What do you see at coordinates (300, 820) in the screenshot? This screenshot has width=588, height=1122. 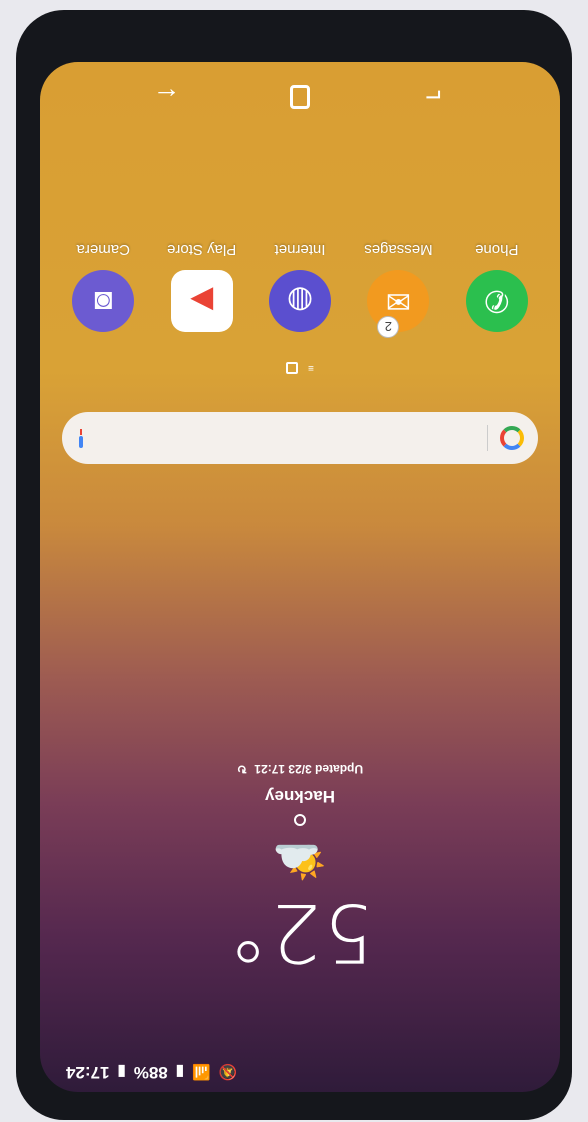 I see `weather-page-dot` at bounding box center [300, 820].